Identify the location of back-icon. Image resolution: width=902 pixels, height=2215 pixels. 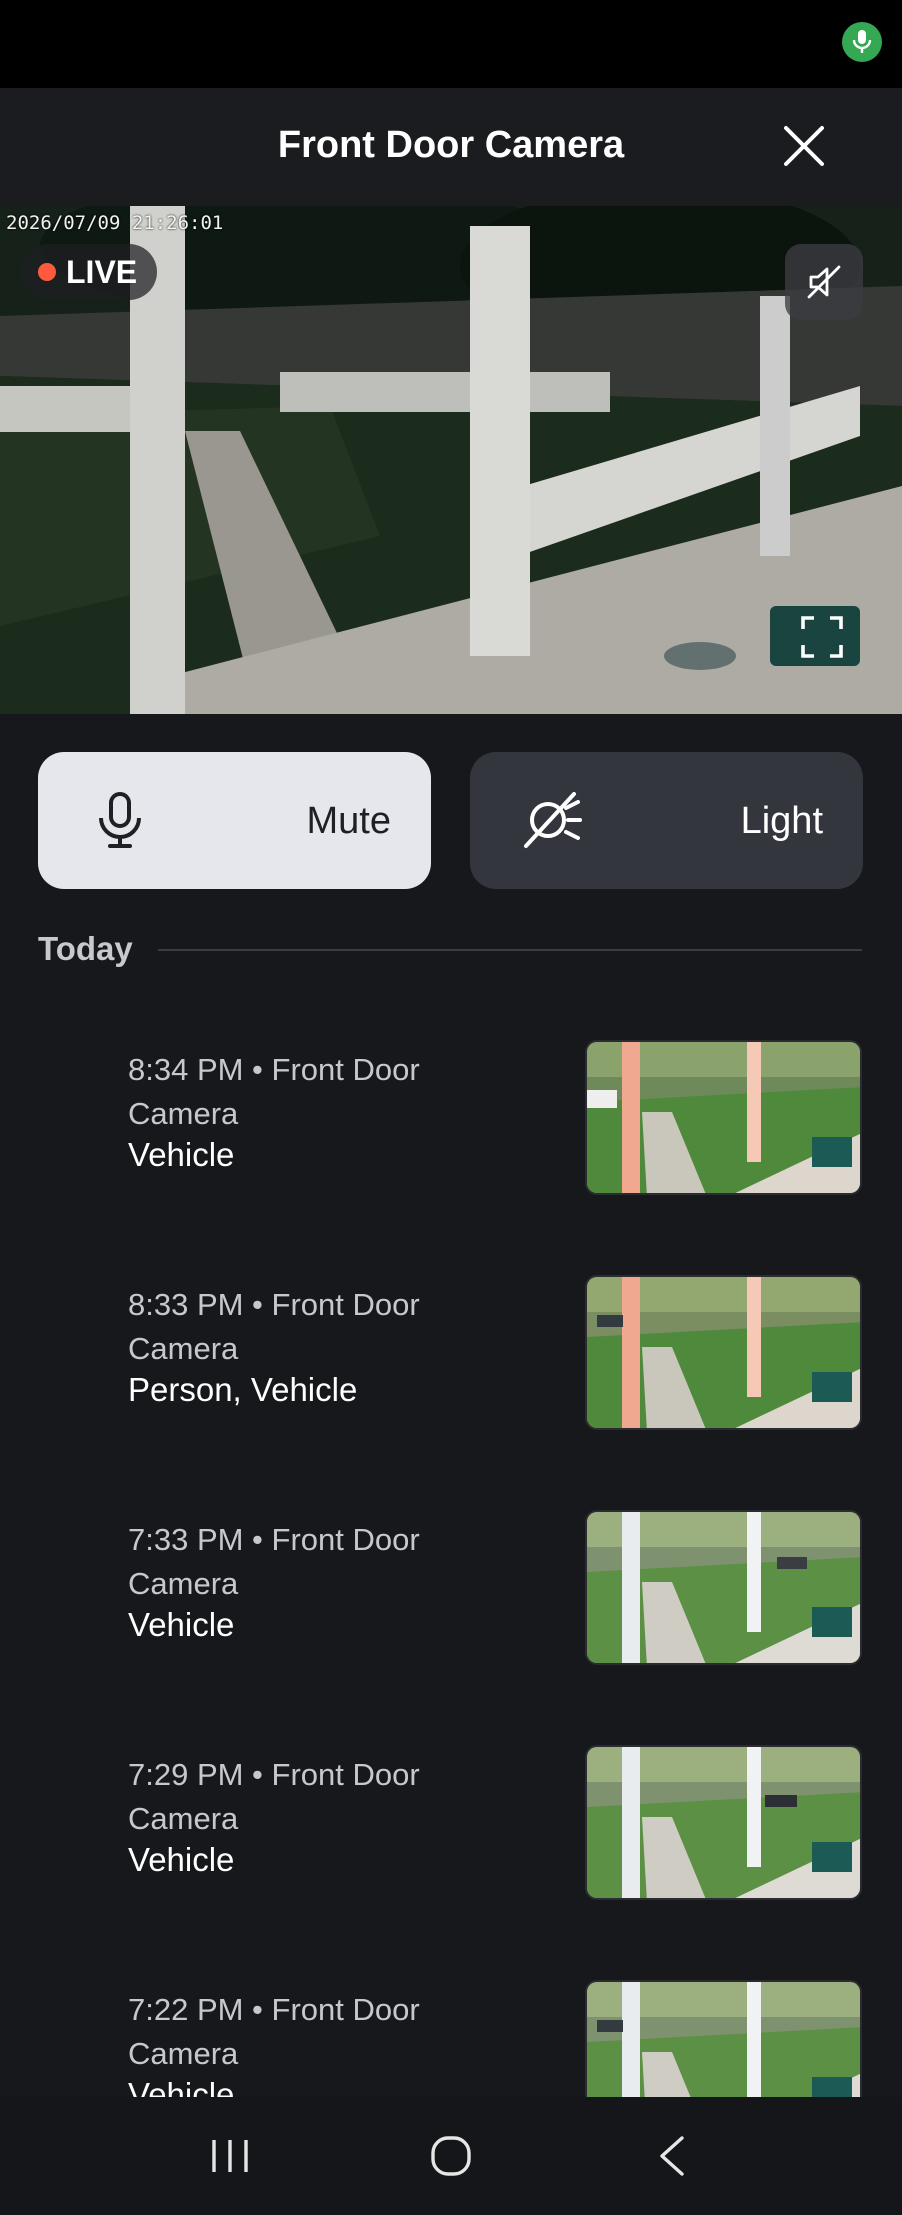
(671, 2156).